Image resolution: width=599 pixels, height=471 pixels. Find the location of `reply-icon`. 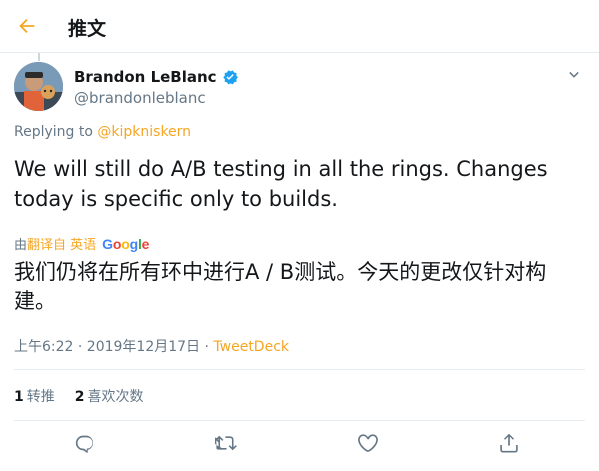

reply-icon is located at coordinates (84, 444).